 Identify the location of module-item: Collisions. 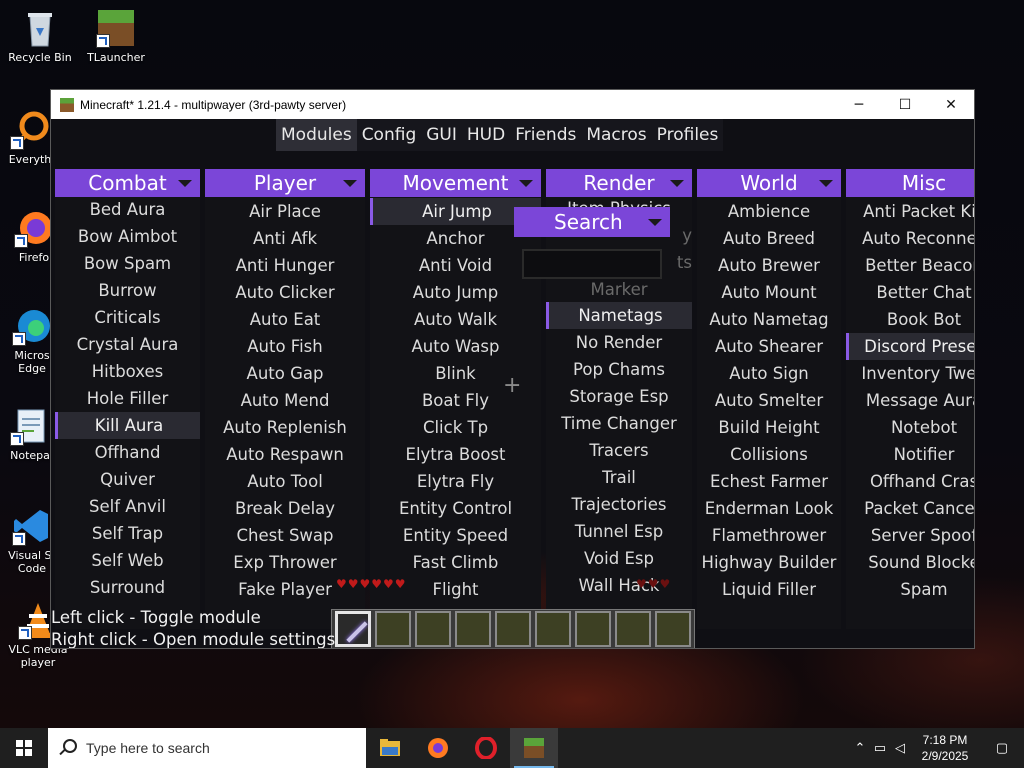
(769, 454).